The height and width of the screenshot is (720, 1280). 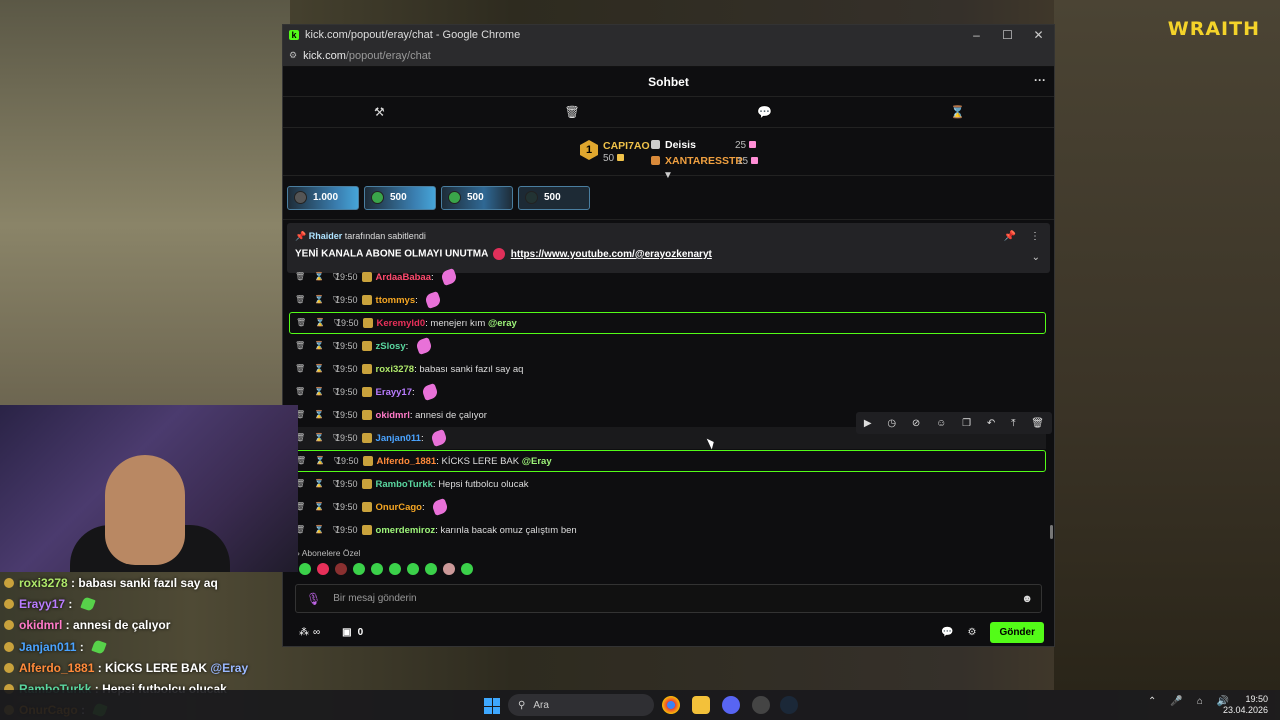 I want to click on undo-icon: ↶, so click(x=991, y=423).